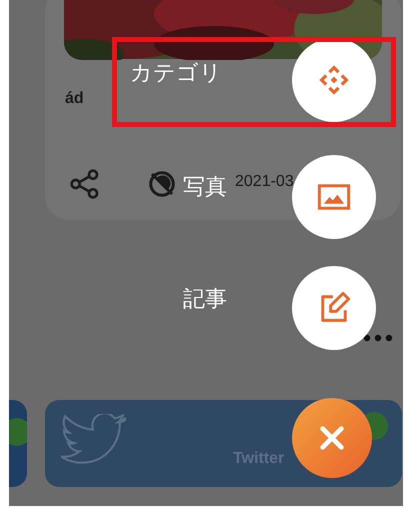  What do you see at coordinates (205, 188) in the screenshot?
I see `menu-label: 写真` at bounding box center [205, 188].